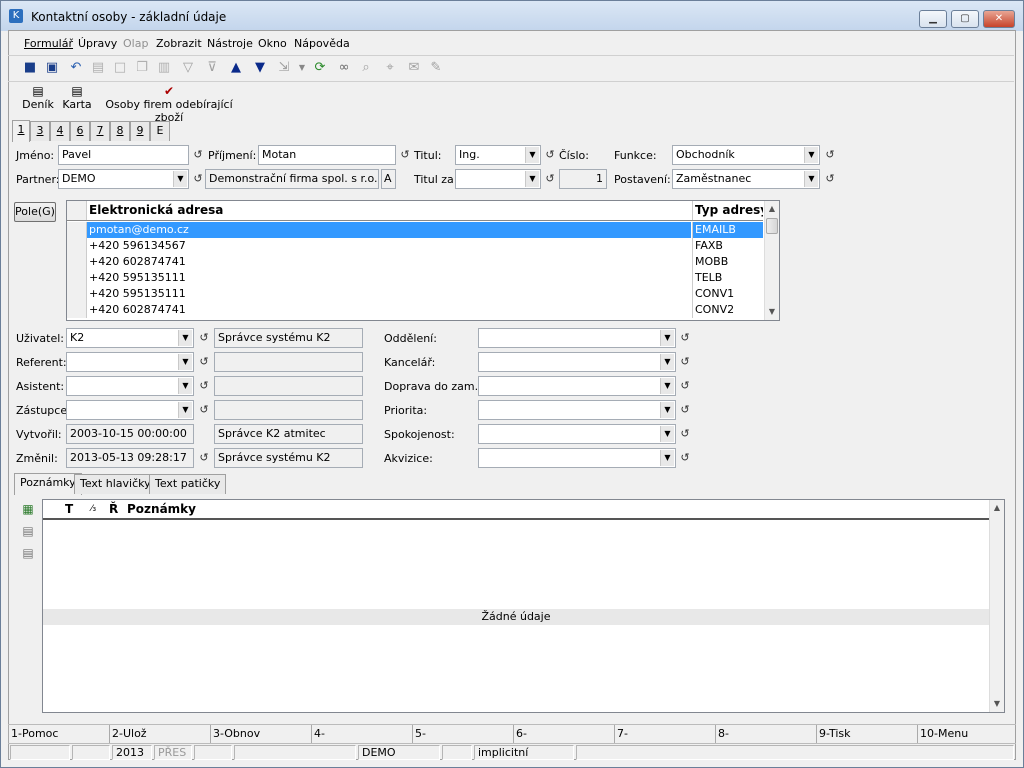  Describe the element at coordinates (40, 131) in the screenshot. I see `tab-3: 3` at that location.